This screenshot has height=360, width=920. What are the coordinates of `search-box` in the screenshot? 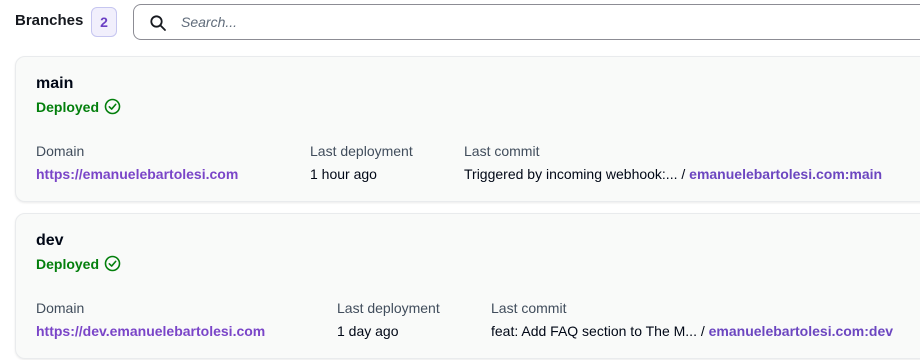 It's located at (526, 22).